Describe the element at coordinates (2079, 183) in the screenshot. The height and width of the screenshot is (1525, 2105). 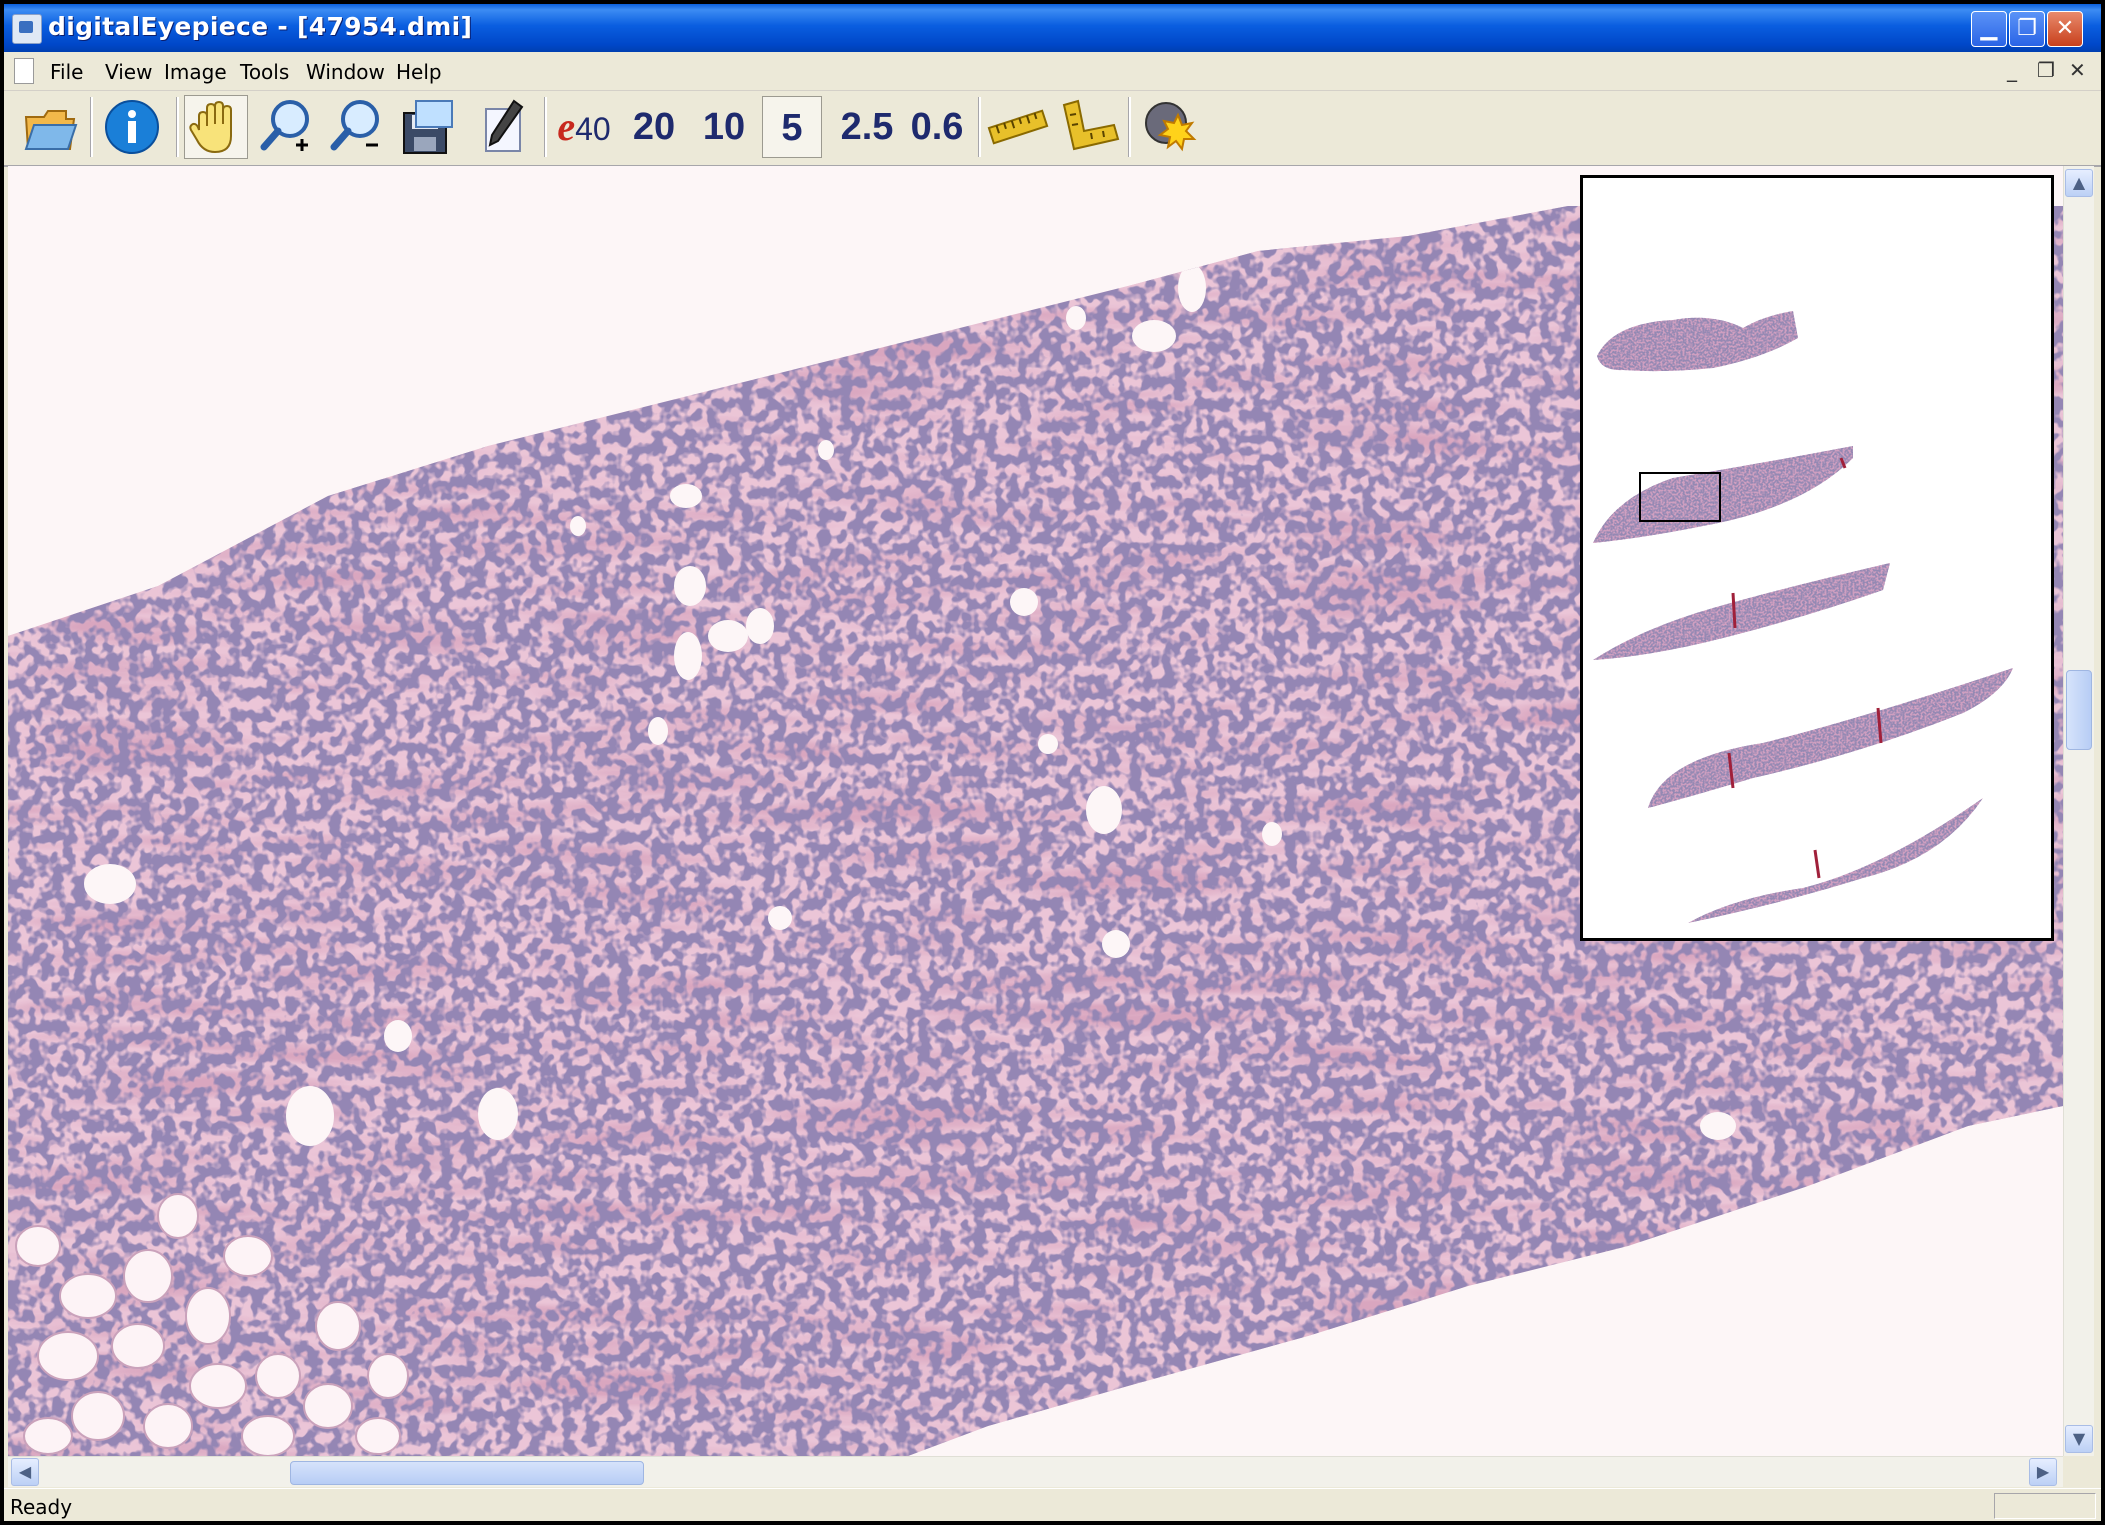
I see `scroll-up-icon: ▲` at that location.